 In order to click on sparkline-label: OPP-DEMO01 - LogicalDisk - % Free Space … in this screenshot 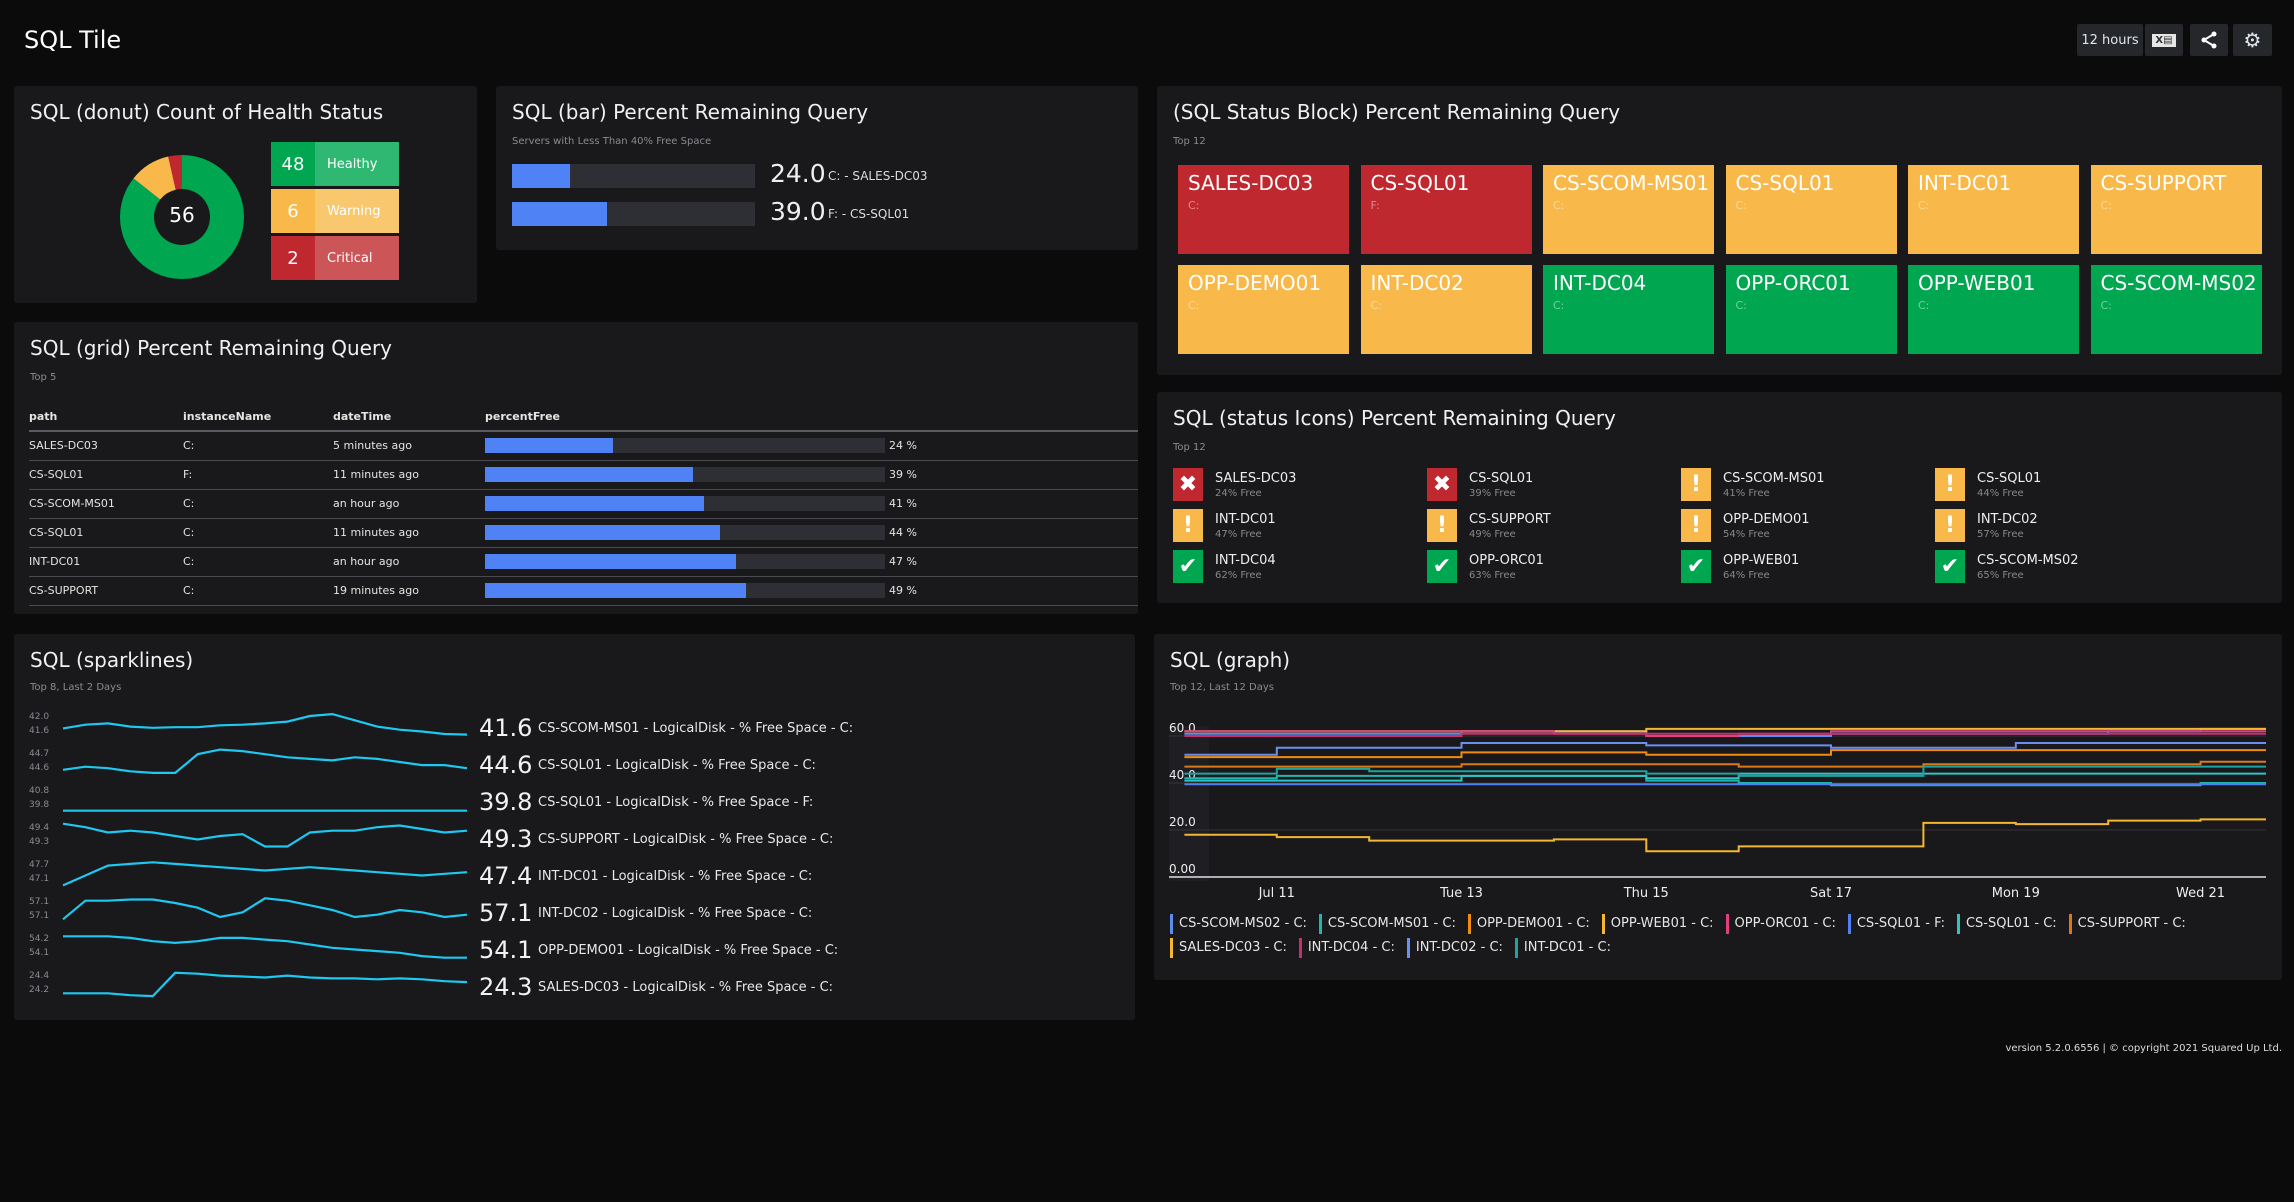, I will do `click(688, 950)`.